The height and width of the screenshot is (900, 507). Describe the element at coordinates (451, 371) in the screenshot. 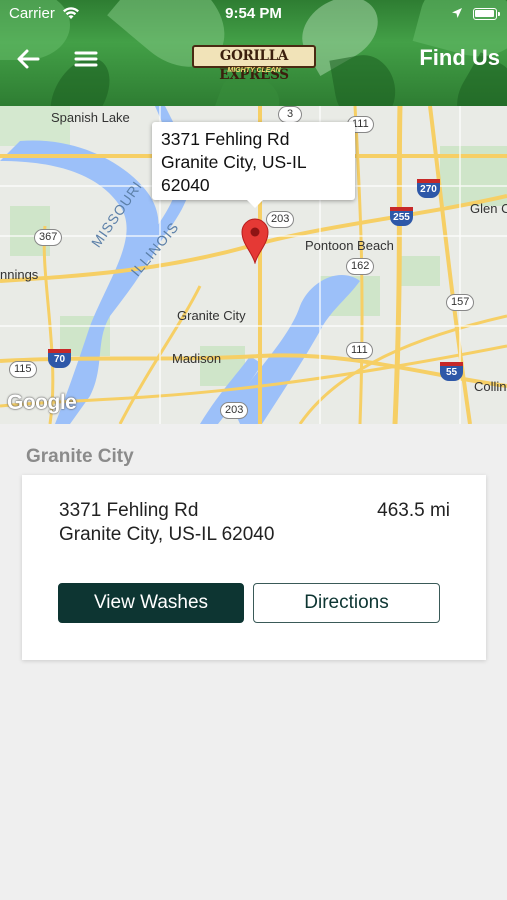

I see `interstate-shield-55: 55` at that location.